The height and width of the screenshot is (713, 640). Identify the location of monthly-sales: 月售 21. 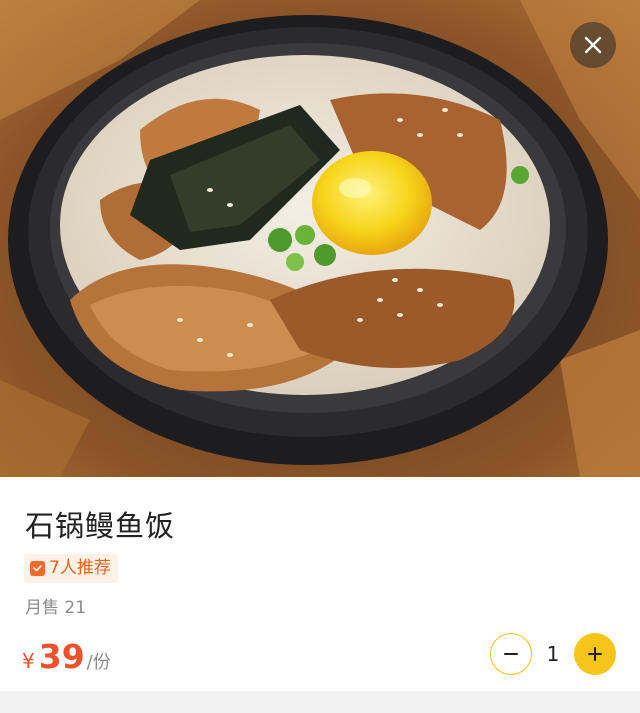
(56, 608).